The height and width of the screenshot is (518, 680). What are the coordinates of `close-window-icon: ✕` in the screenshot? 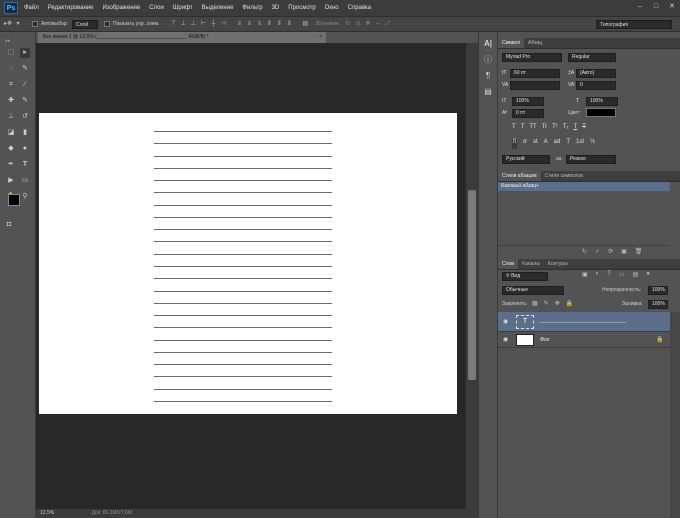 It's located at (672, 7).